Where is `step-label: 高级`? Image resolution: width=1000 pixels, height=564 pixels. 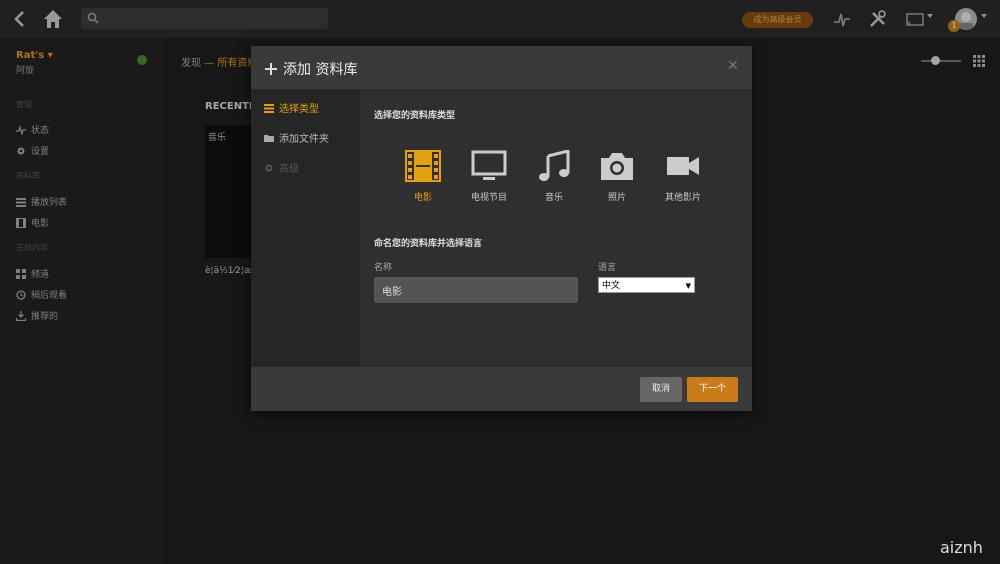 step-label: 高级 is located at coordinates (289, 169).